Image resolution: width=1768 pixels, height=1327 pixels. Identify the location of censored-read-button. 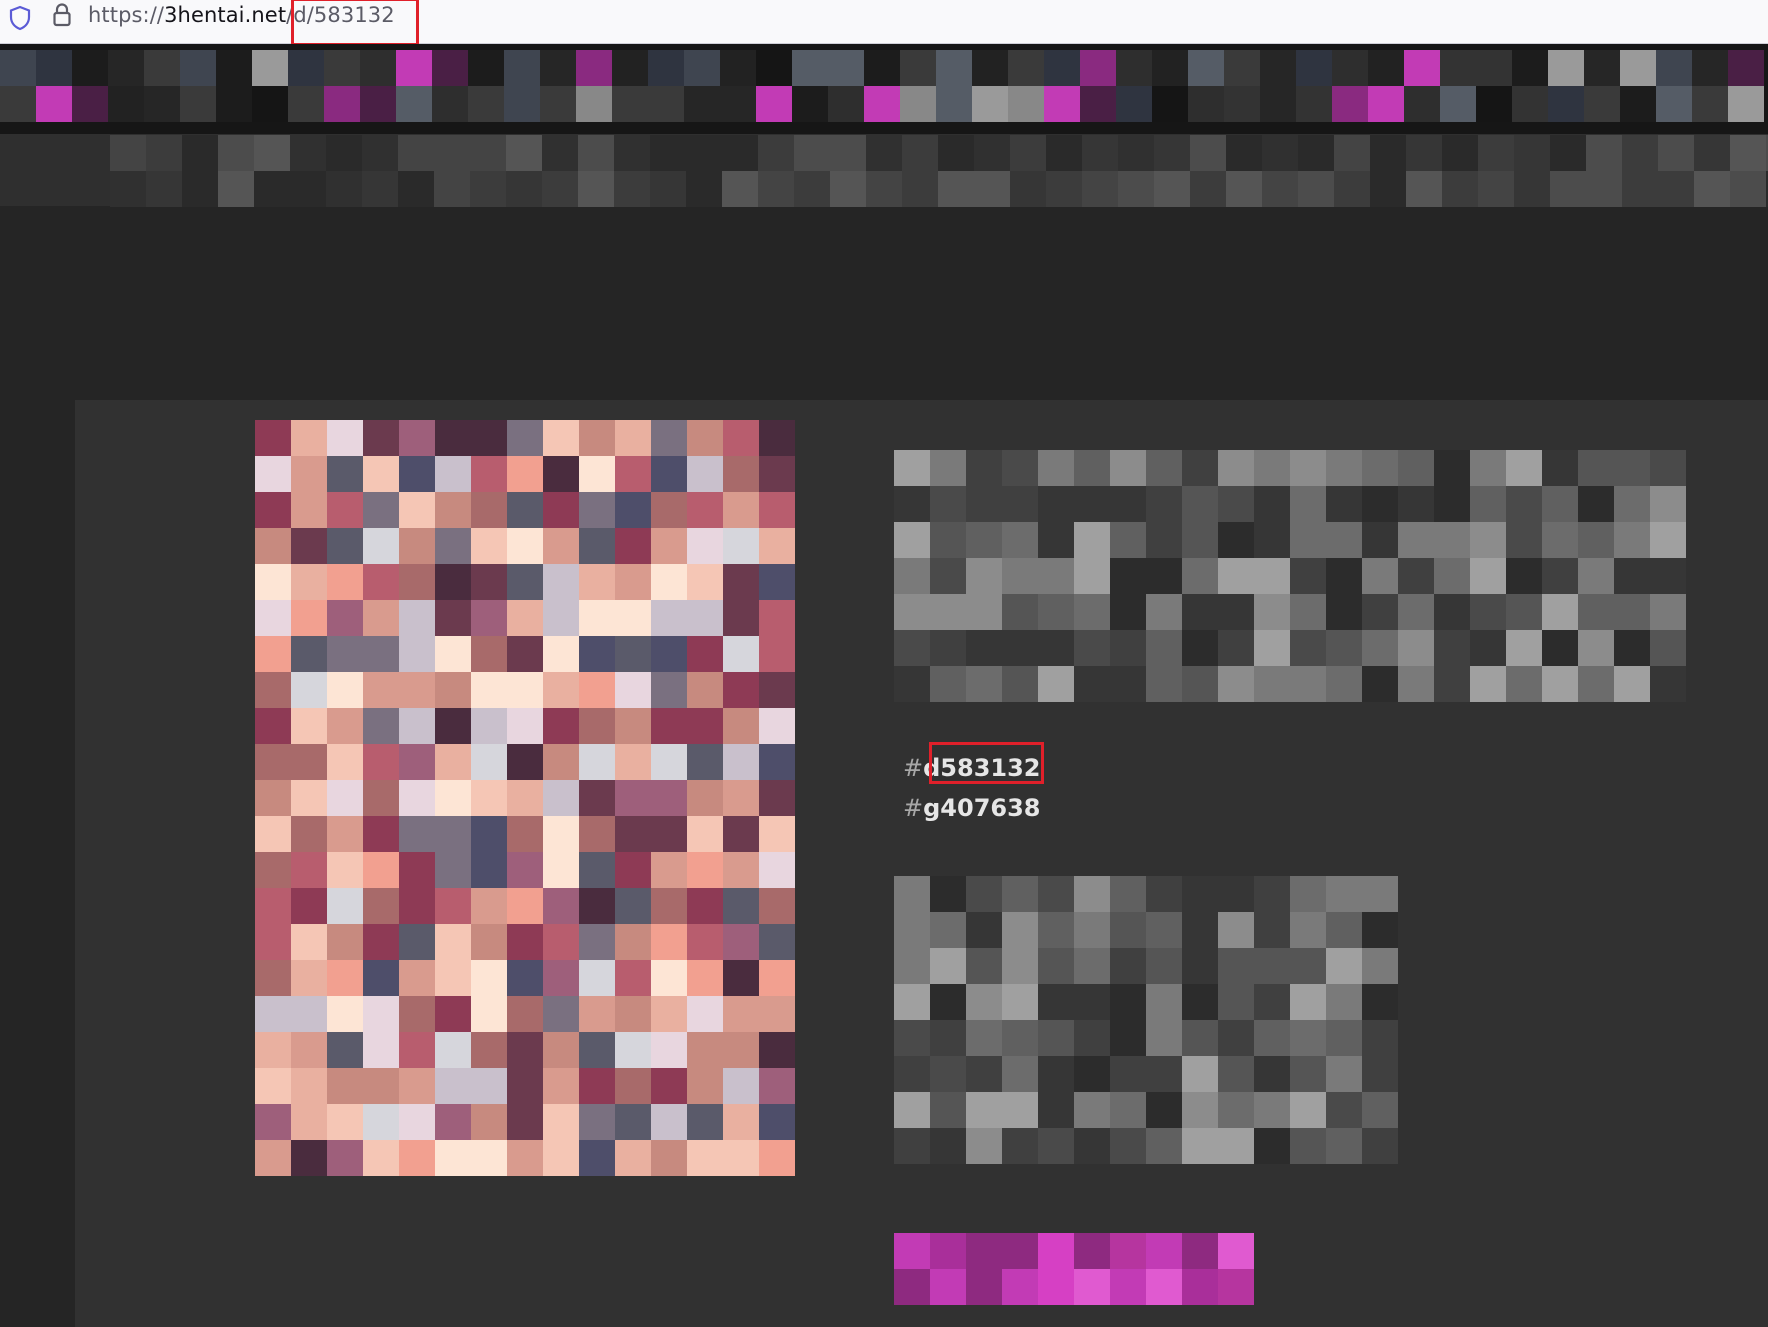
(1074, 1269).